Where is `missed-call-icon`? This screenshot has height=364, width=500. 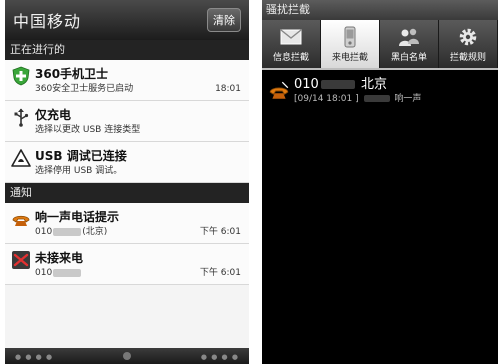
missed-call-icon is located at coordinates (21, 260).